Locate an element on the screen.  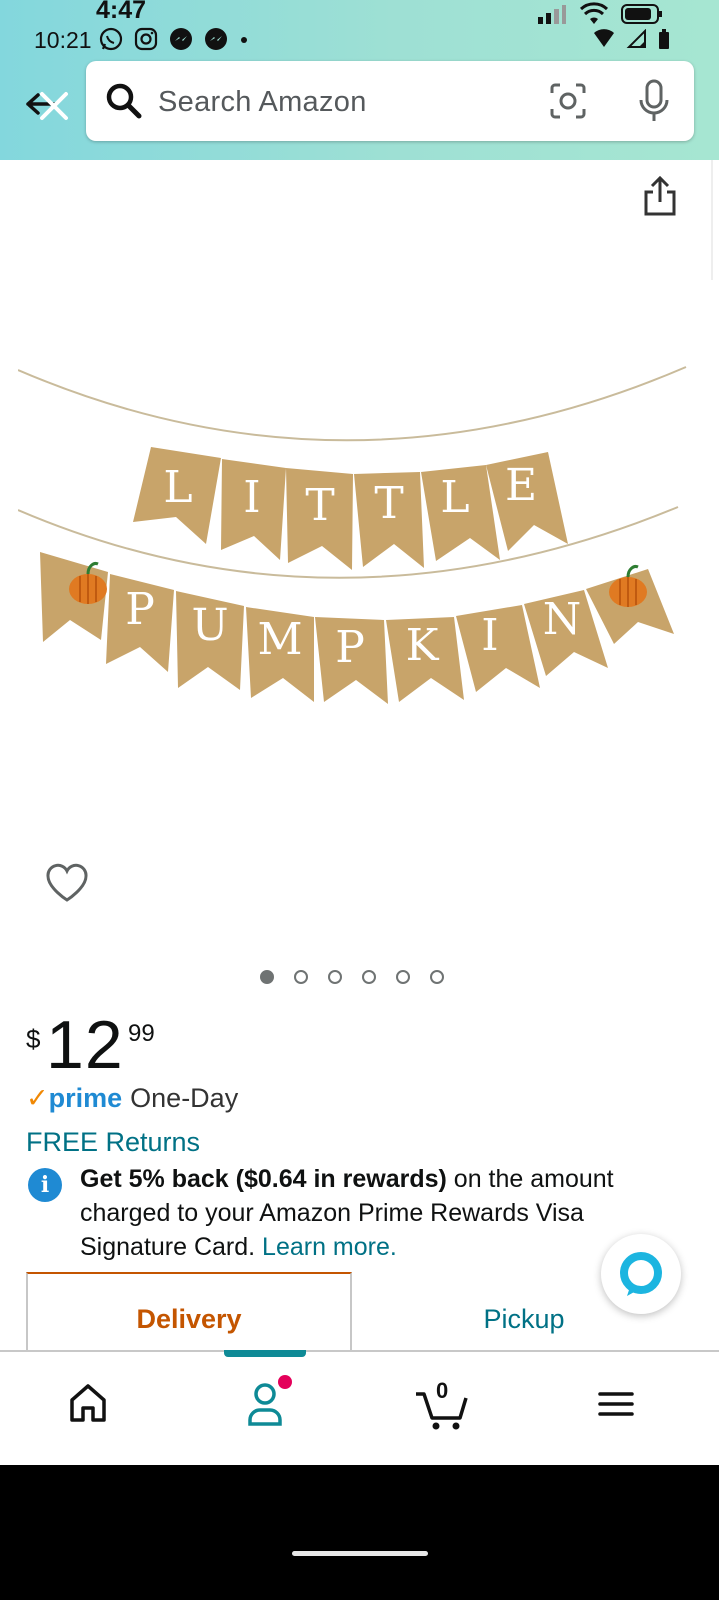
tab-delivery: Delivery is located at coordinates (189, 1311).